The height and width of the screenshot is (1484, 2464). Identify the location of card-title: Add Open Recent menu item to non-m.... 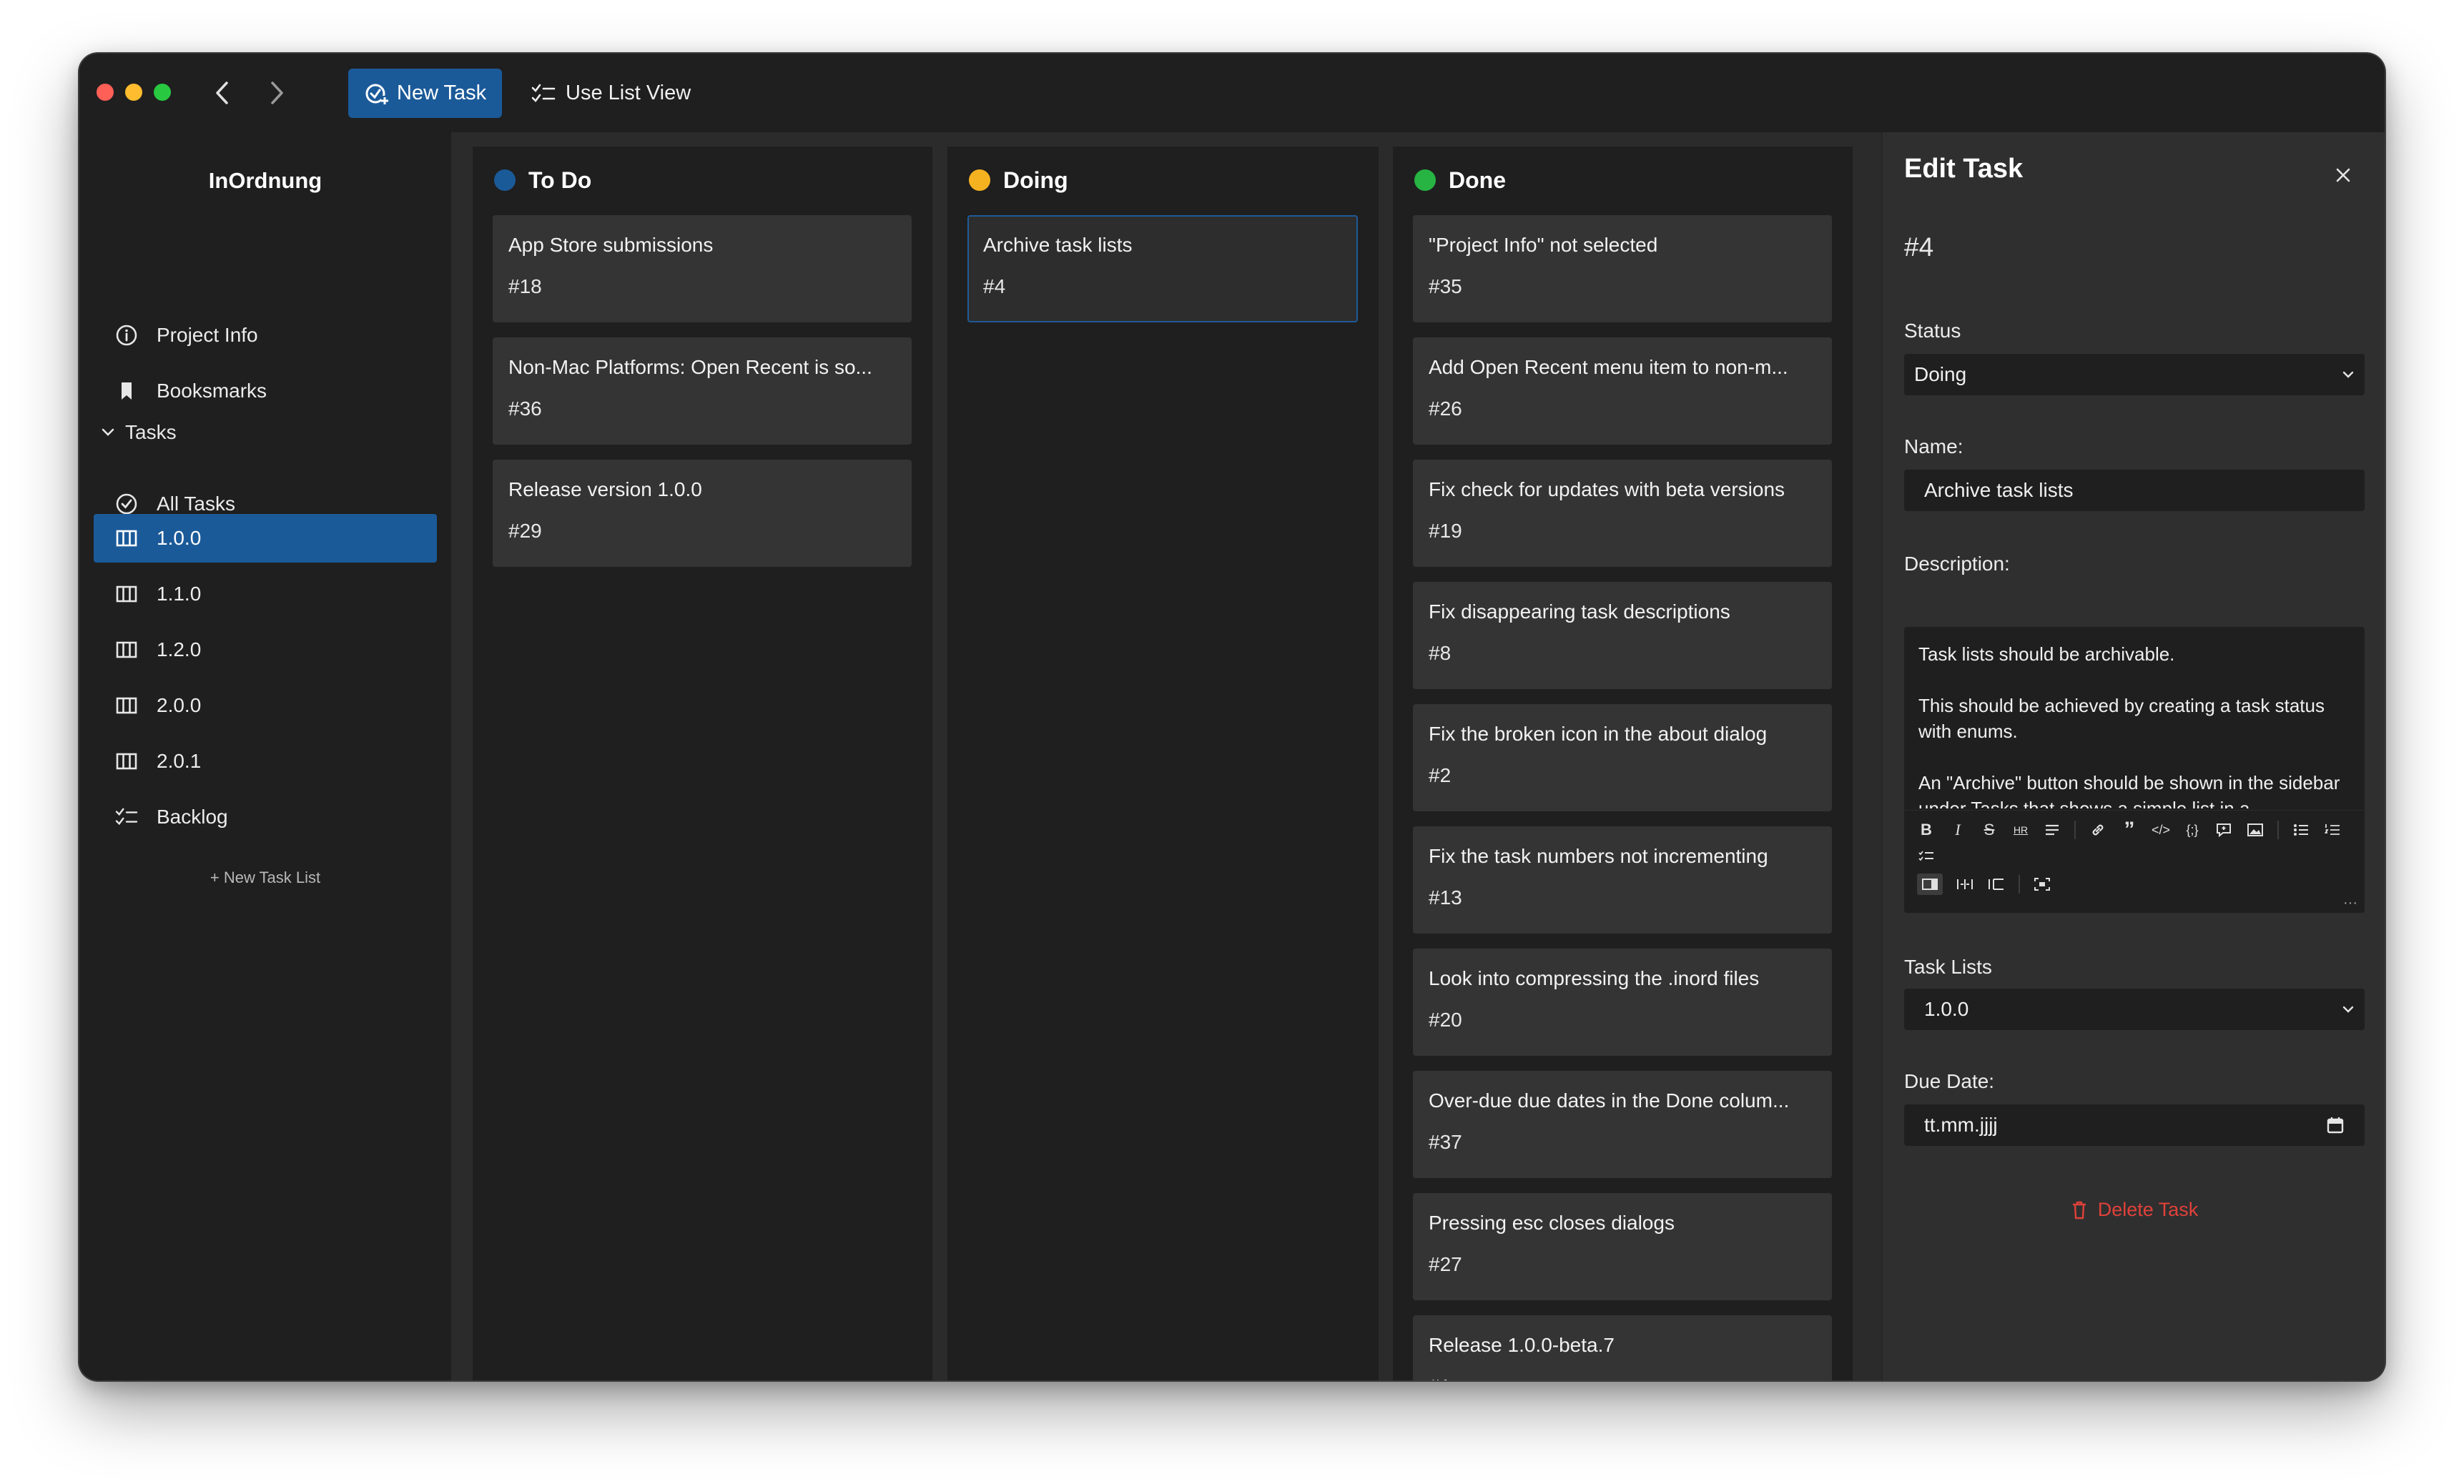
(1609, 367).